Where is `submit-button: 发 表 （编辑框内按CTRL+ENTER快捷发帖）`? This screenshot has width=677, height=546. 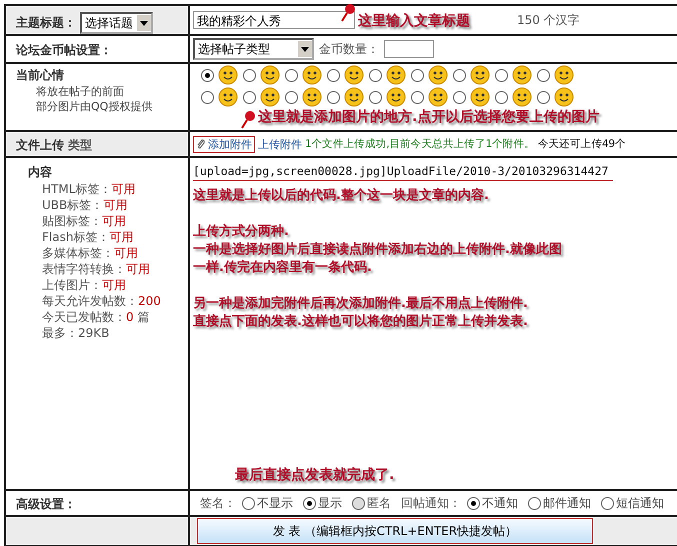 submit-button: 发 表 （编辑框内按CTRL+ENTER快捷发帖） is located at coordinates (395, 531).